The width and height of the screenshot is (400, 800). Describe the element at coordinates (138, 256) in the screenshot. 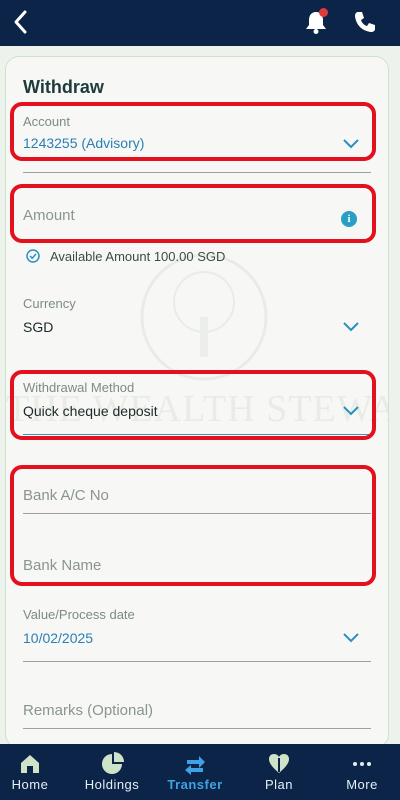

I see `available-amount-text: Available Amount 100.00 SGD` at that location.